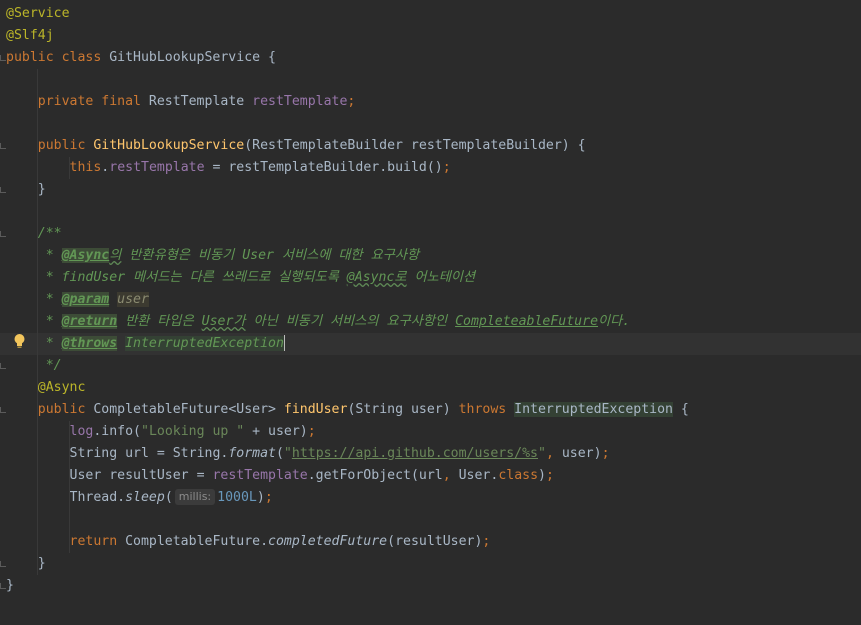 The image size is (861, 625). Describe the element at coordinates (176, 277) in the screenshot. I see `code-token: * findUser 메서드는 다른 쓰레드로 실행되도록` at that location.